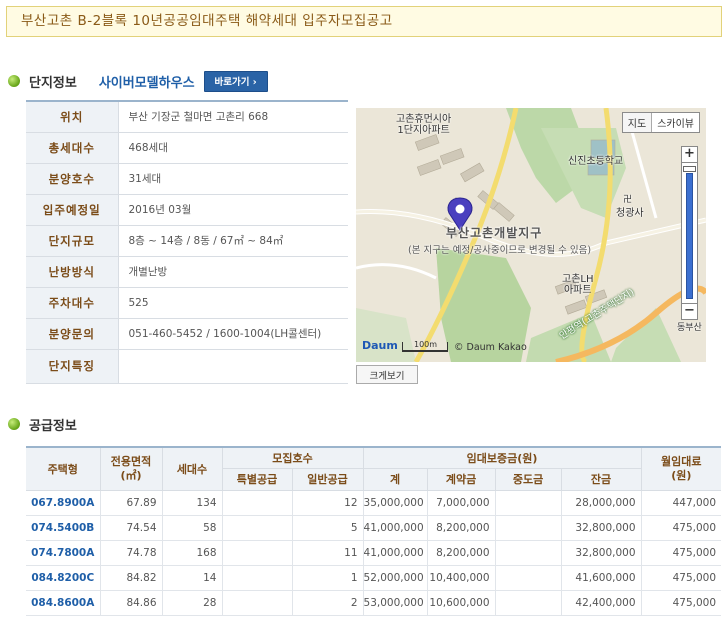 The width and height of the screenshot is (728, 627). What do you see at coordinates (72, 240) in the screenshot?
I see `info-label: 단지규모` at bounding box center [72, 240].